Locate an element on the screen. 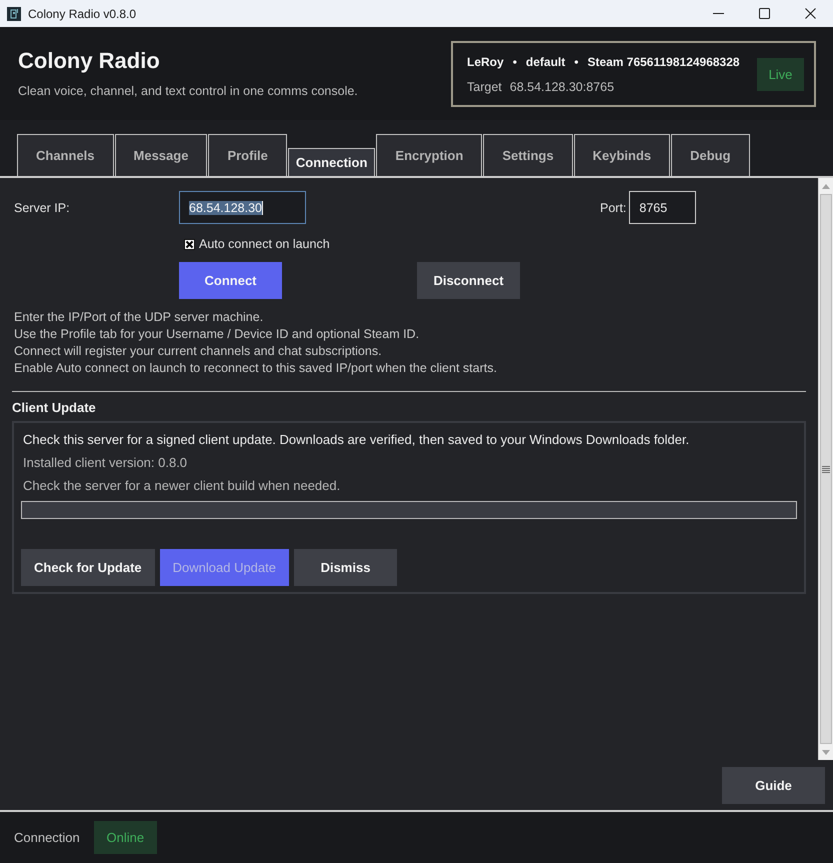 Image resolution: width=833 pixels, height=863 pixels. target-label: Target is located at coordinates (484, 86).